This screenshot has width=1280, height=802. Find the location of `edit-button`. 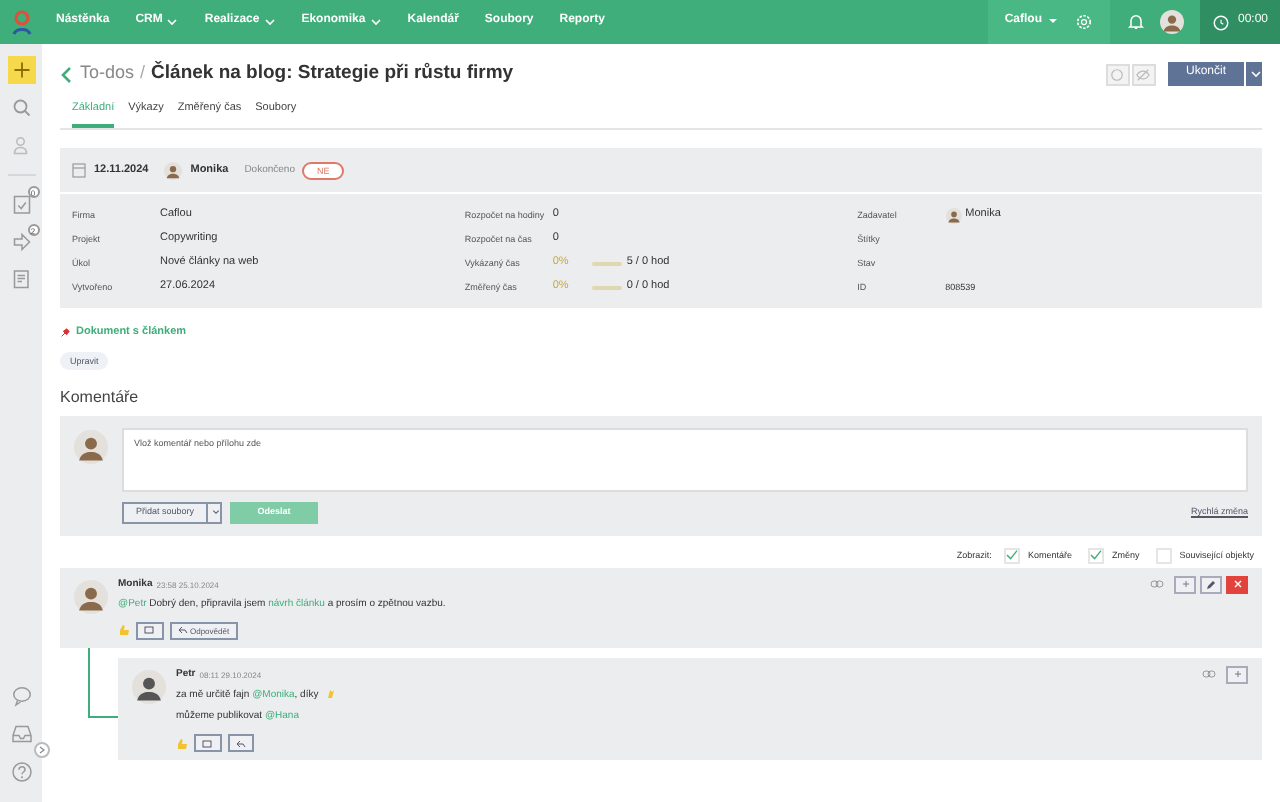

edit-button is located at coordinates (1211, 584).